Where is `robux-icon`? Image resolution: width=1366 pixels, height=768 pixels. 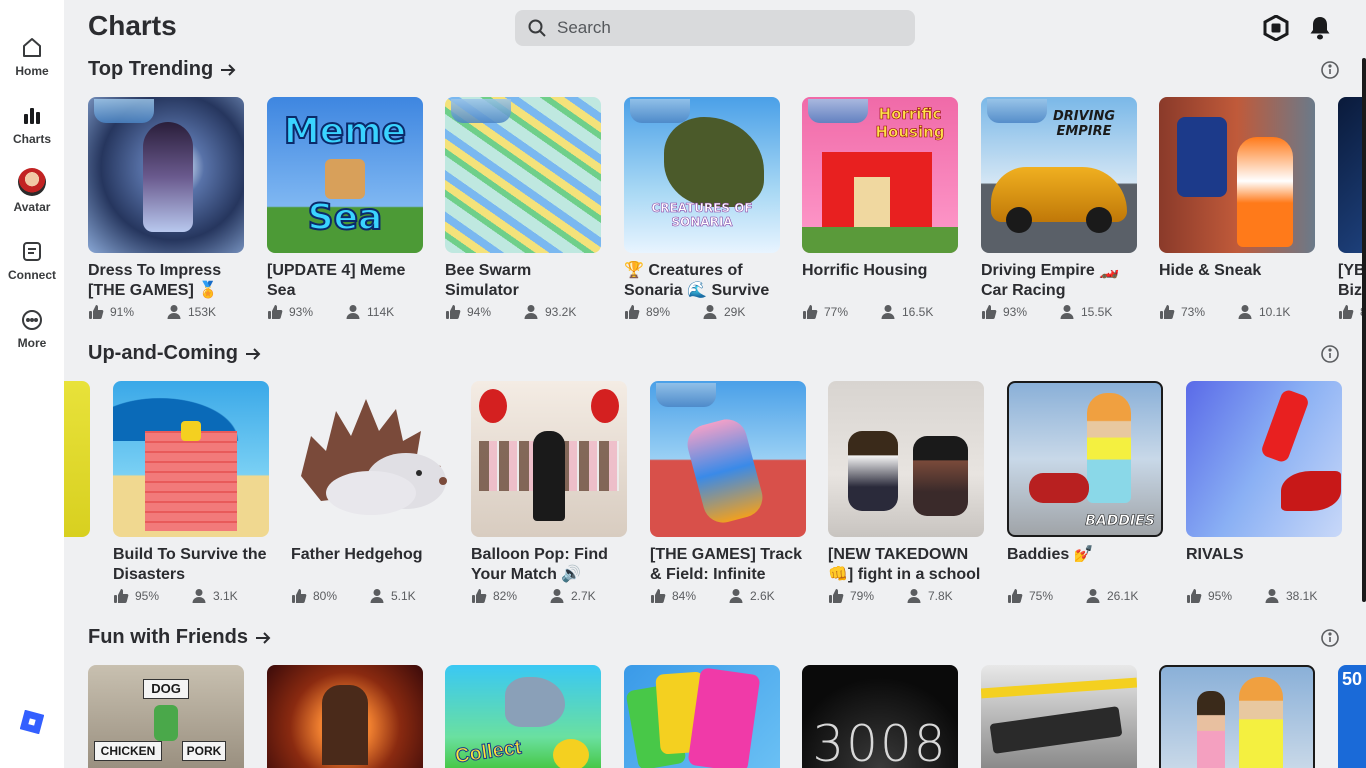
robux-icon is located at coordinates (1276, 28).